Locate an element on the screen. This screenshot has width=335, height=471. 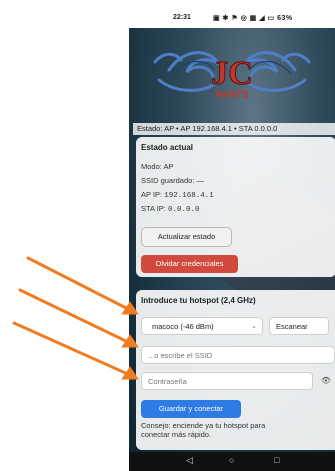
hotspot-title: Introduce tu hotspot (2,4 GHz) is located at coordinates (198, 300).